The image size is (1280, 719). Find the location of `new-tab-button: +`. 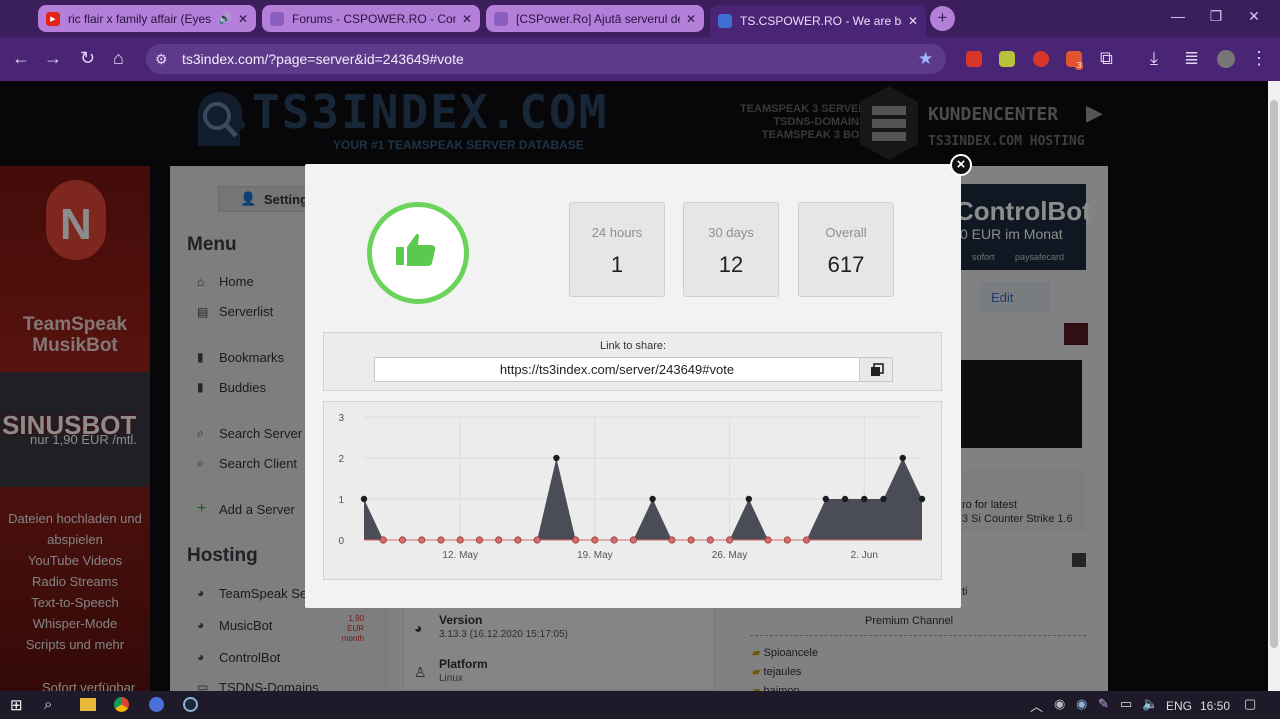

new-tab-button: + is located at coordinates (942, 18).